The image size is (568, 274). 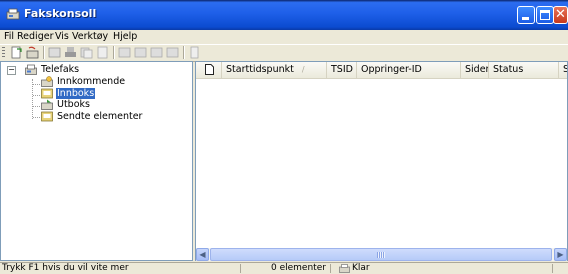 What do you see at coordinates (172, 52) in the screenshot?
I see `delete-icon` at bounding box center [172, 52].